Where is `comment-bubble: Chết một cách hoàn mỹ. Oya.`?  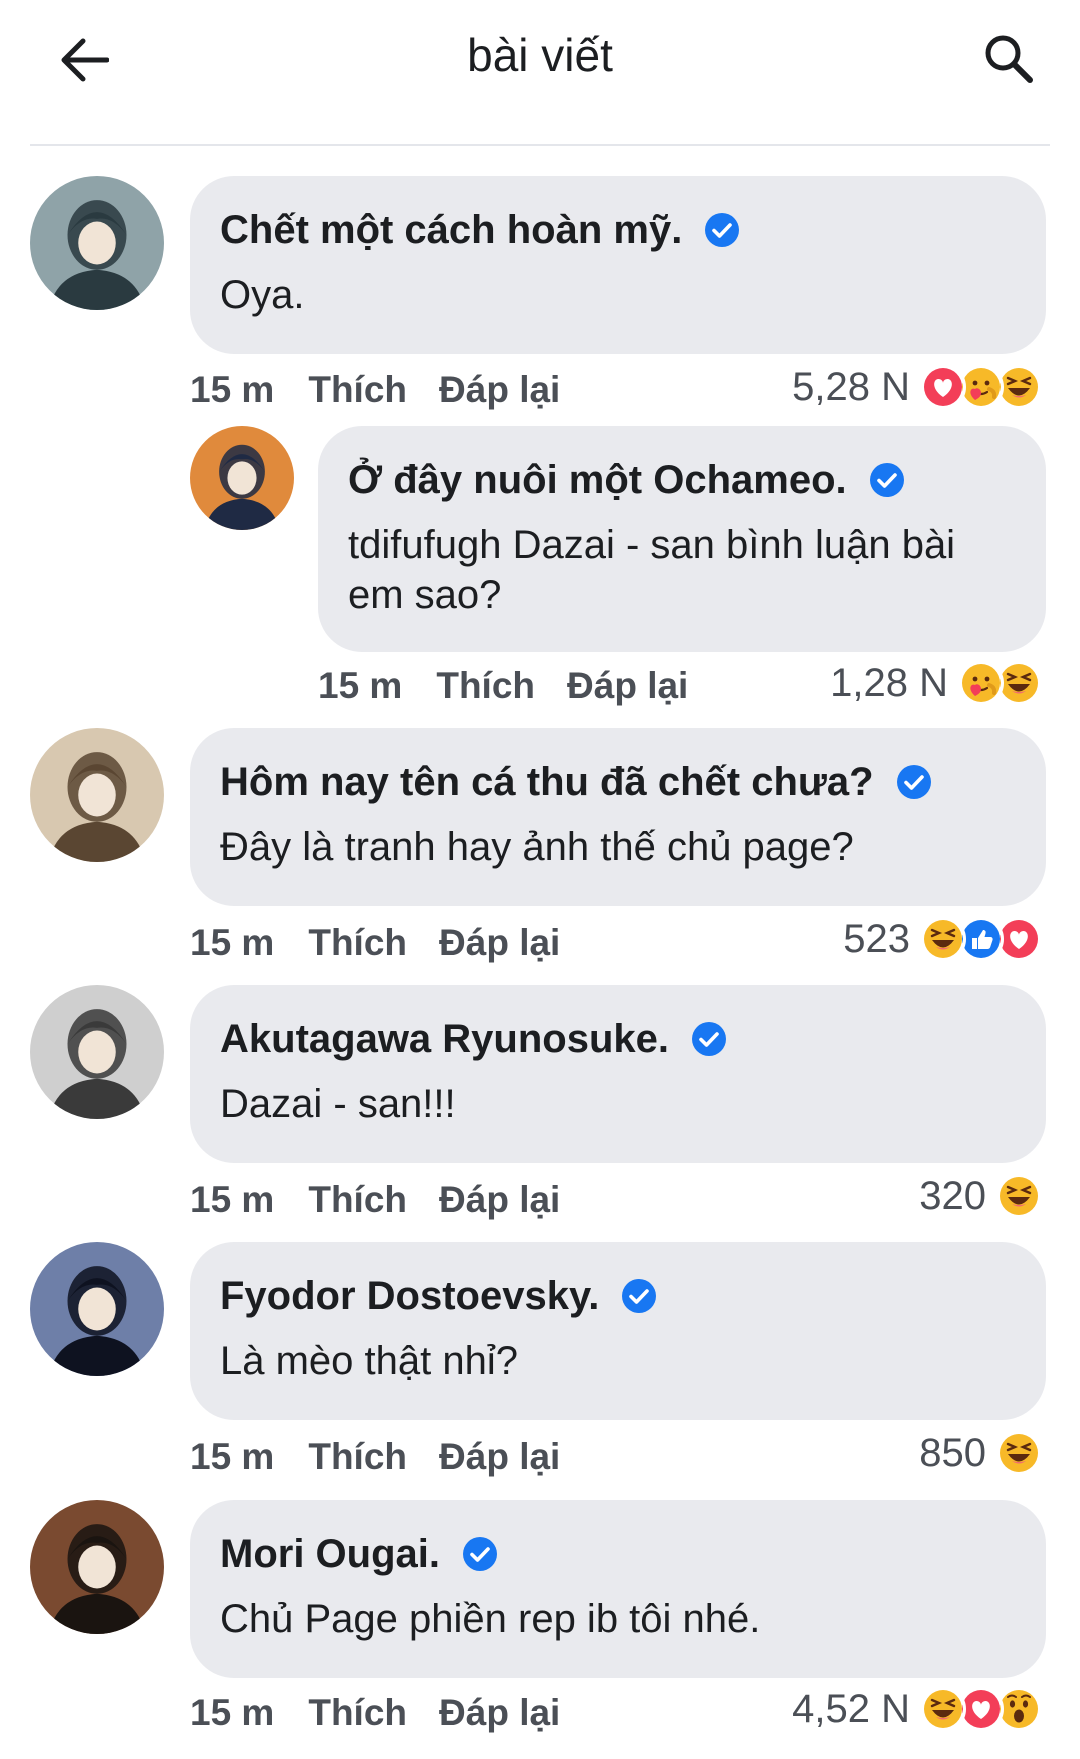
comment-bubble: Chết một cách hoàn mỹ. Oya. is located at coordinates (618, 265).